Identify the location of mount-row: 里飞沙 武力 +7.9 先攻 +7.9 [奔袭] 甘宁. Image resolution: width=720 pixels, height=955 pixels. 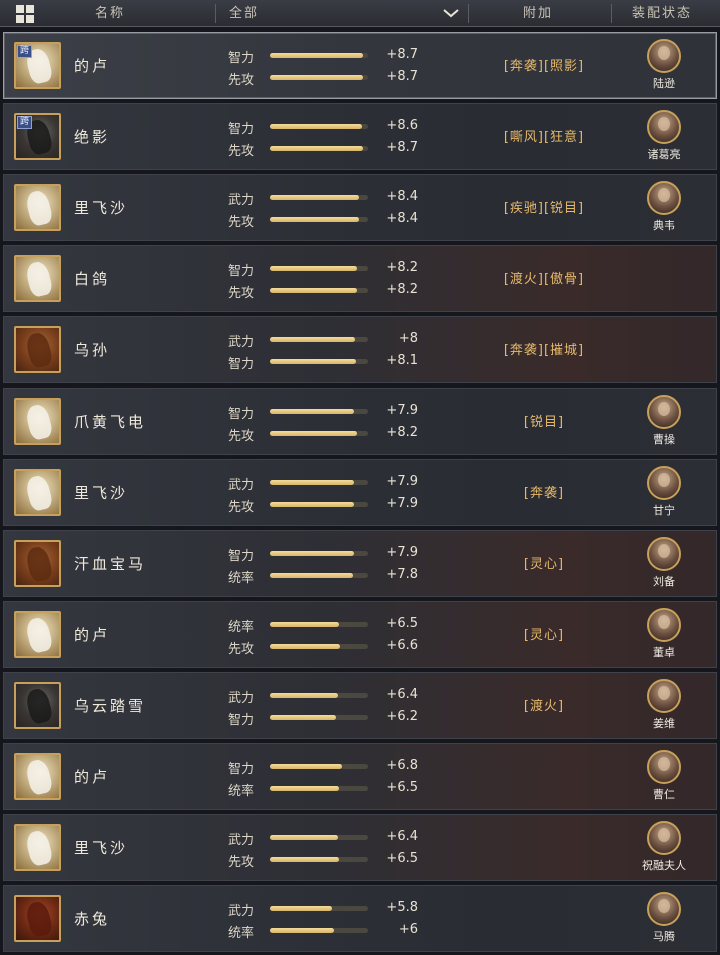
(360, 492).